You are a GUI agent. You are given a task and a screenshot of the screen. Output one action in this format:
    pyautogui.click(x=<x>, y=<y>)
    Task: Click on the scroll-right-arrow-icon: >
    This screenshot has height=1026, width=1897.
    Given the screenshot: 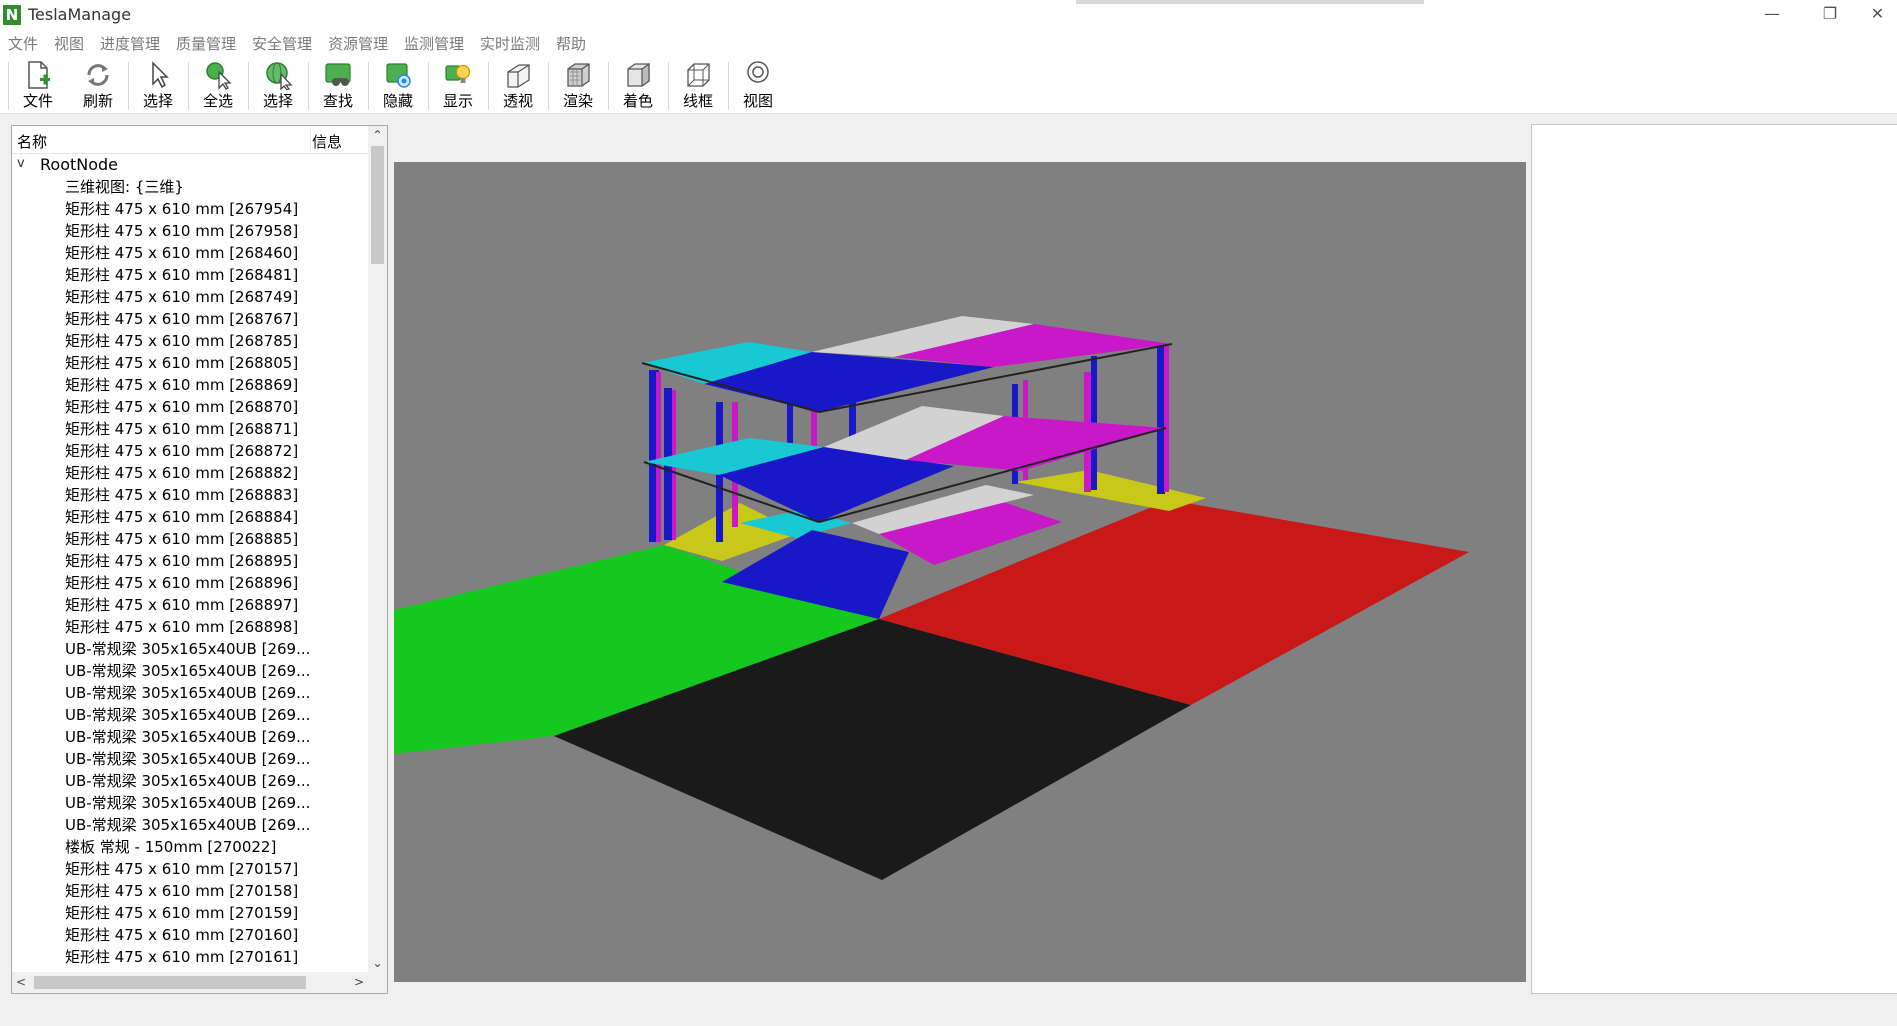 What is the action you would take?
    pyautogui.click(x=359, y=982)
    